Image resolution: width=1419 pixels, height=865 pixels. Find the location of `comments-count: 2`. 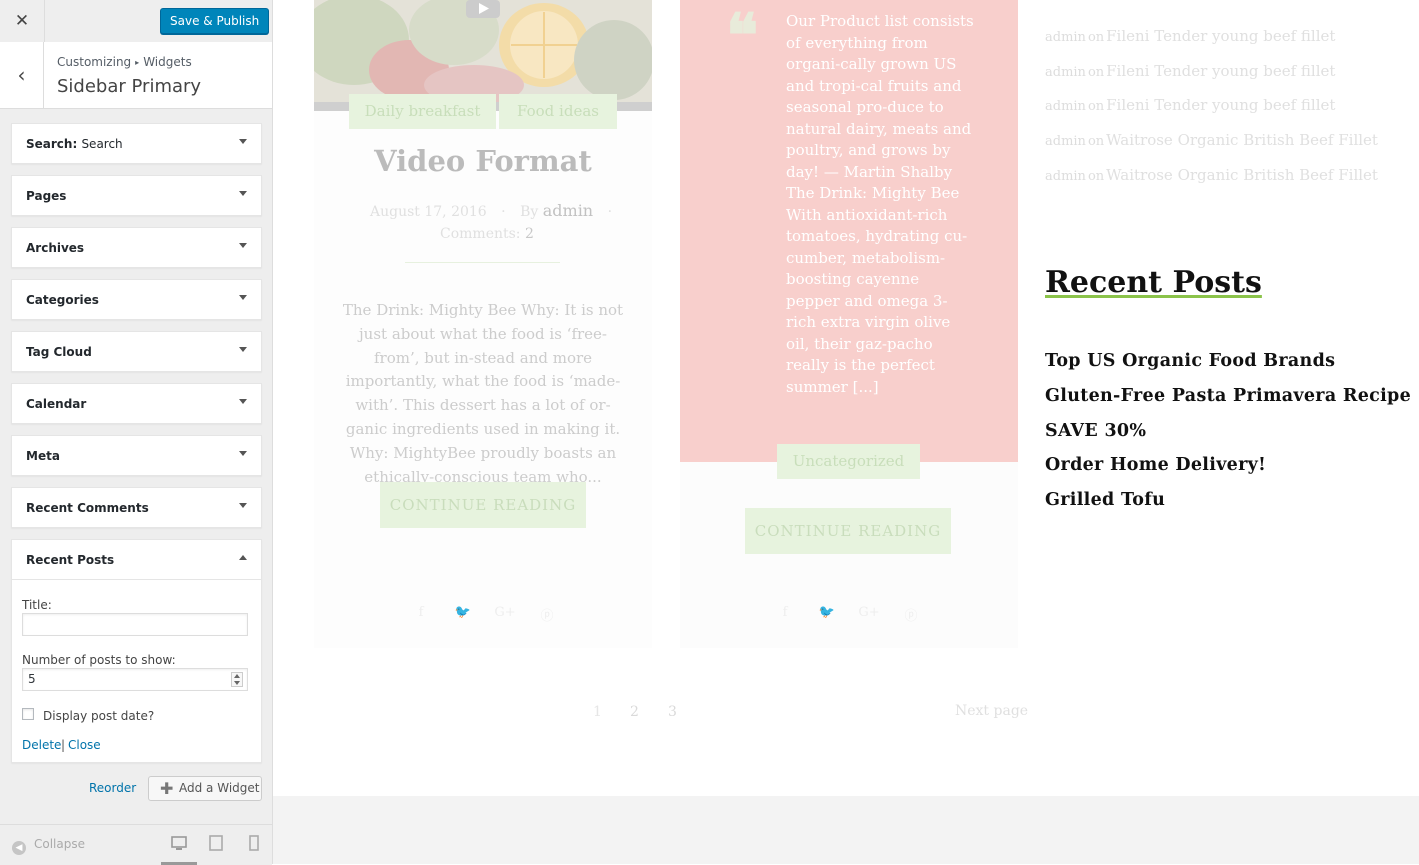

comments-count: 2 is located at coordinates (529, 234).